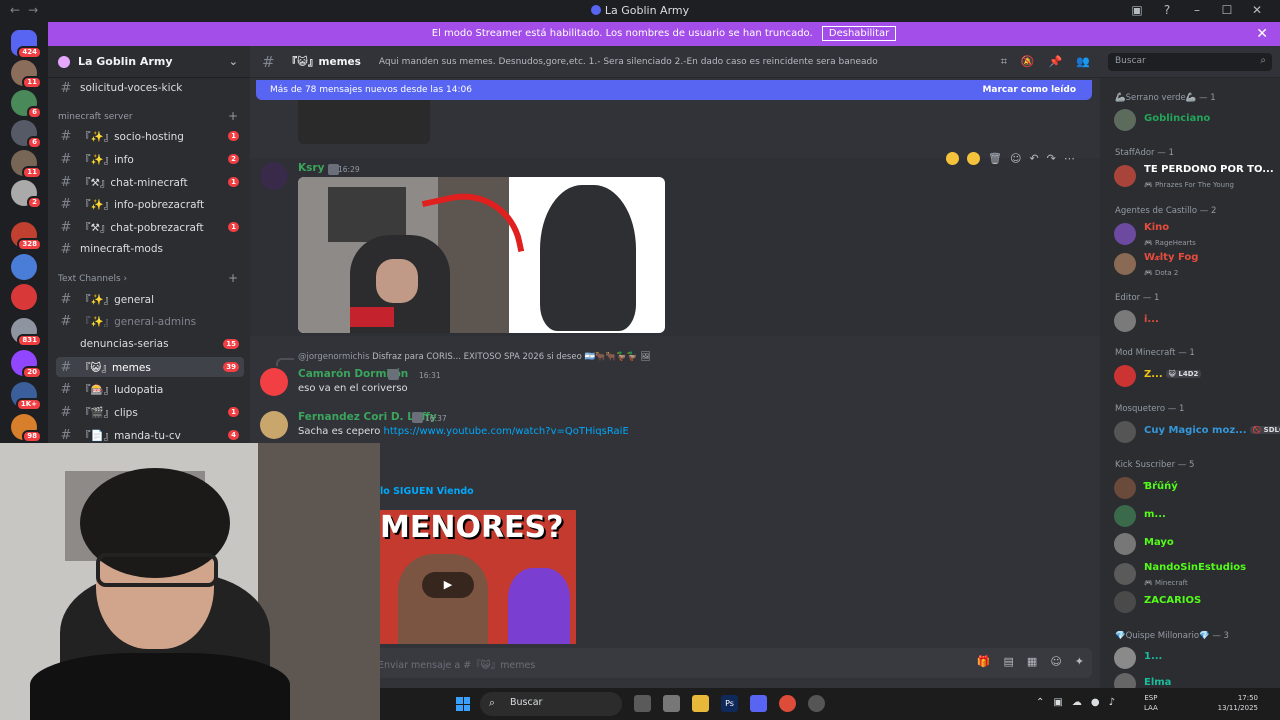 This screenshot has height=720, width=1280. Describe the element at coordinates (700, 703) in the screenshot. I see `file-explorer-icon` at that location.